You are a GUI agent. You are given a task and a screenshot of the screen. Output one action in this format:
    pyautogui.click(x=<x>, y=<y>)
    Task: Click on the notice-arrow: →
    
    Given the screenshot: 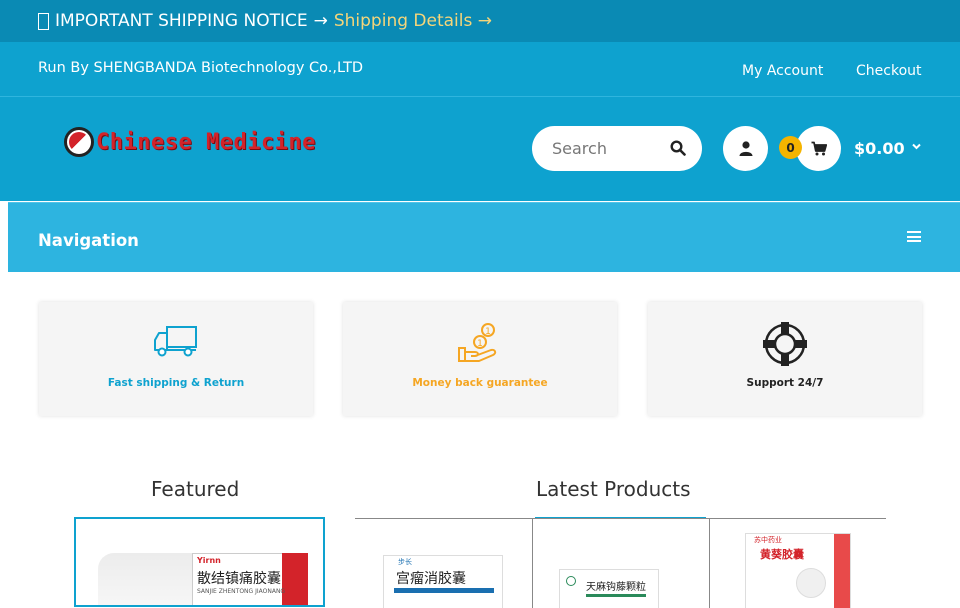 What is the action you would take?
    pyautogui.click(x=320, y=21)
    